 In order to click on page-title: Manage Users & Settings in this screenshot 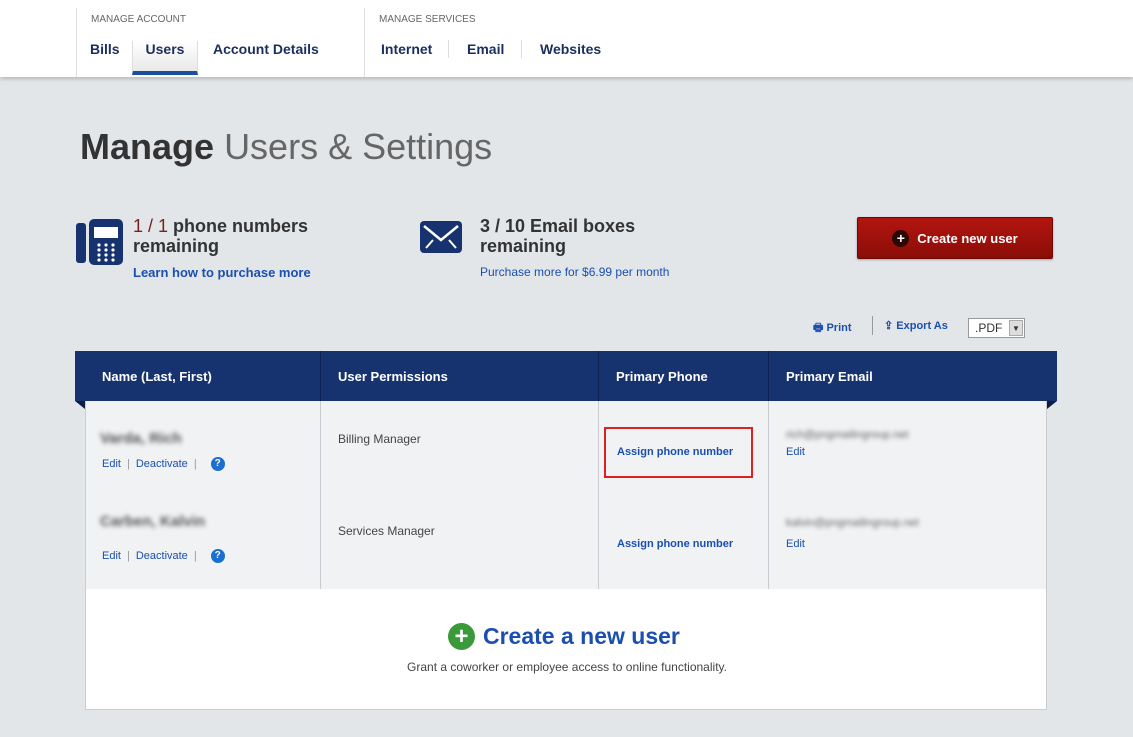, I will do `click(286, 147)`.